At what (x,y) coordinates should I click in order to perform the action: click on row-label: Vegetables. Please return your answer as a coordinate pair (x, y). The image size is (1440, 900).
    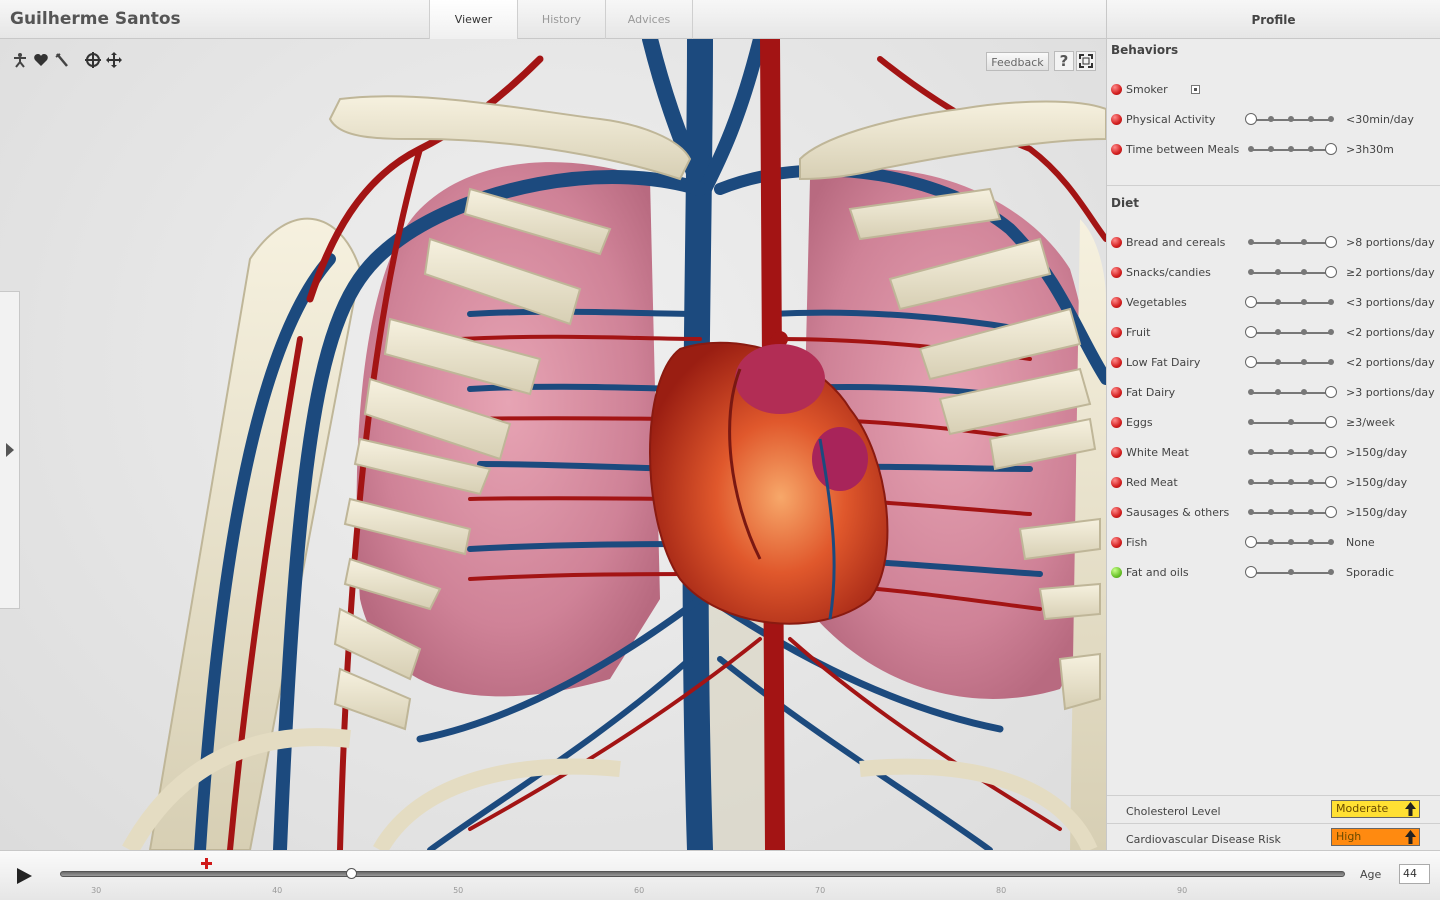
    Looking at the image, I should click on (1156, 302).